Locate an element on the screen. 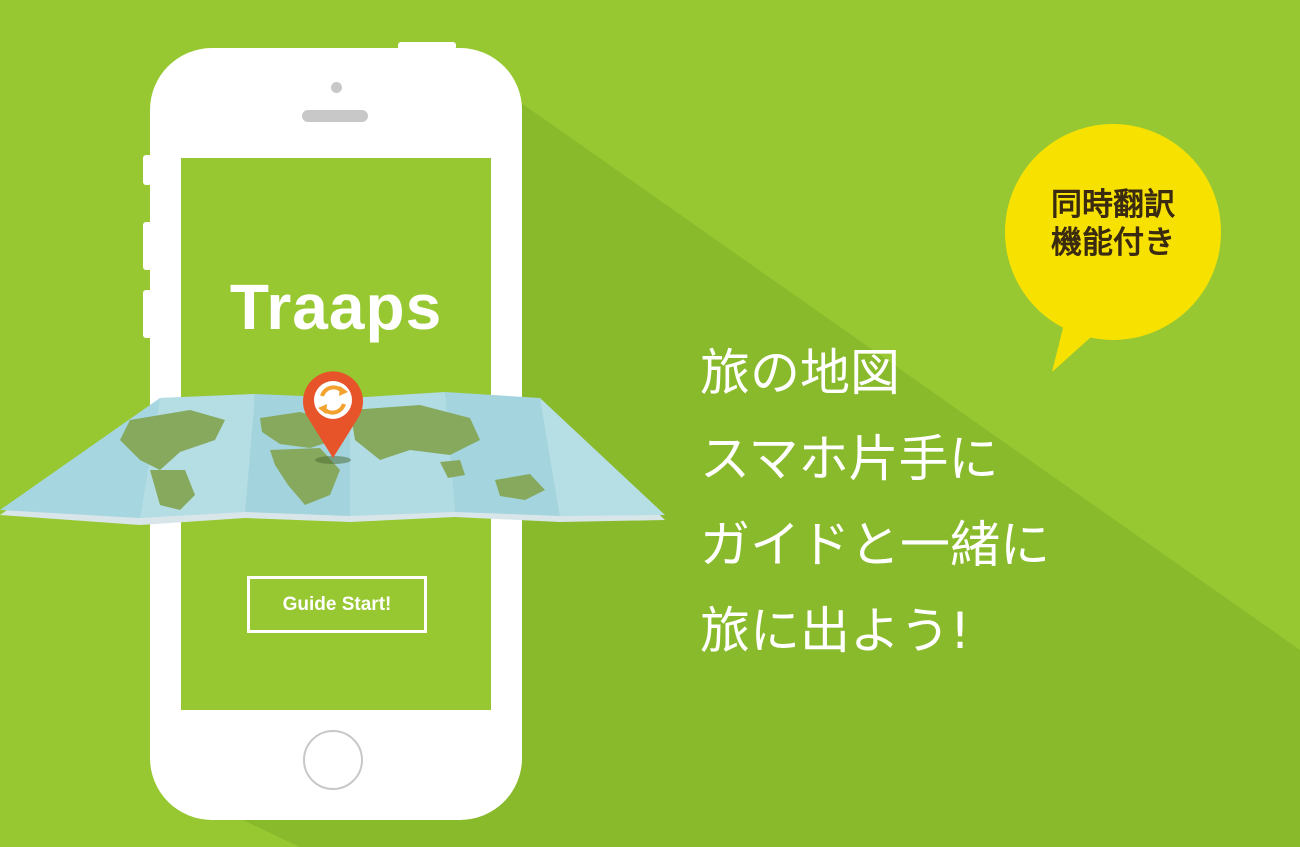 Image resolution: width=1300 pixels, height=847 pixels. badge-text: 同時翻訳 機能付き is located at coordinates (1113, 224).